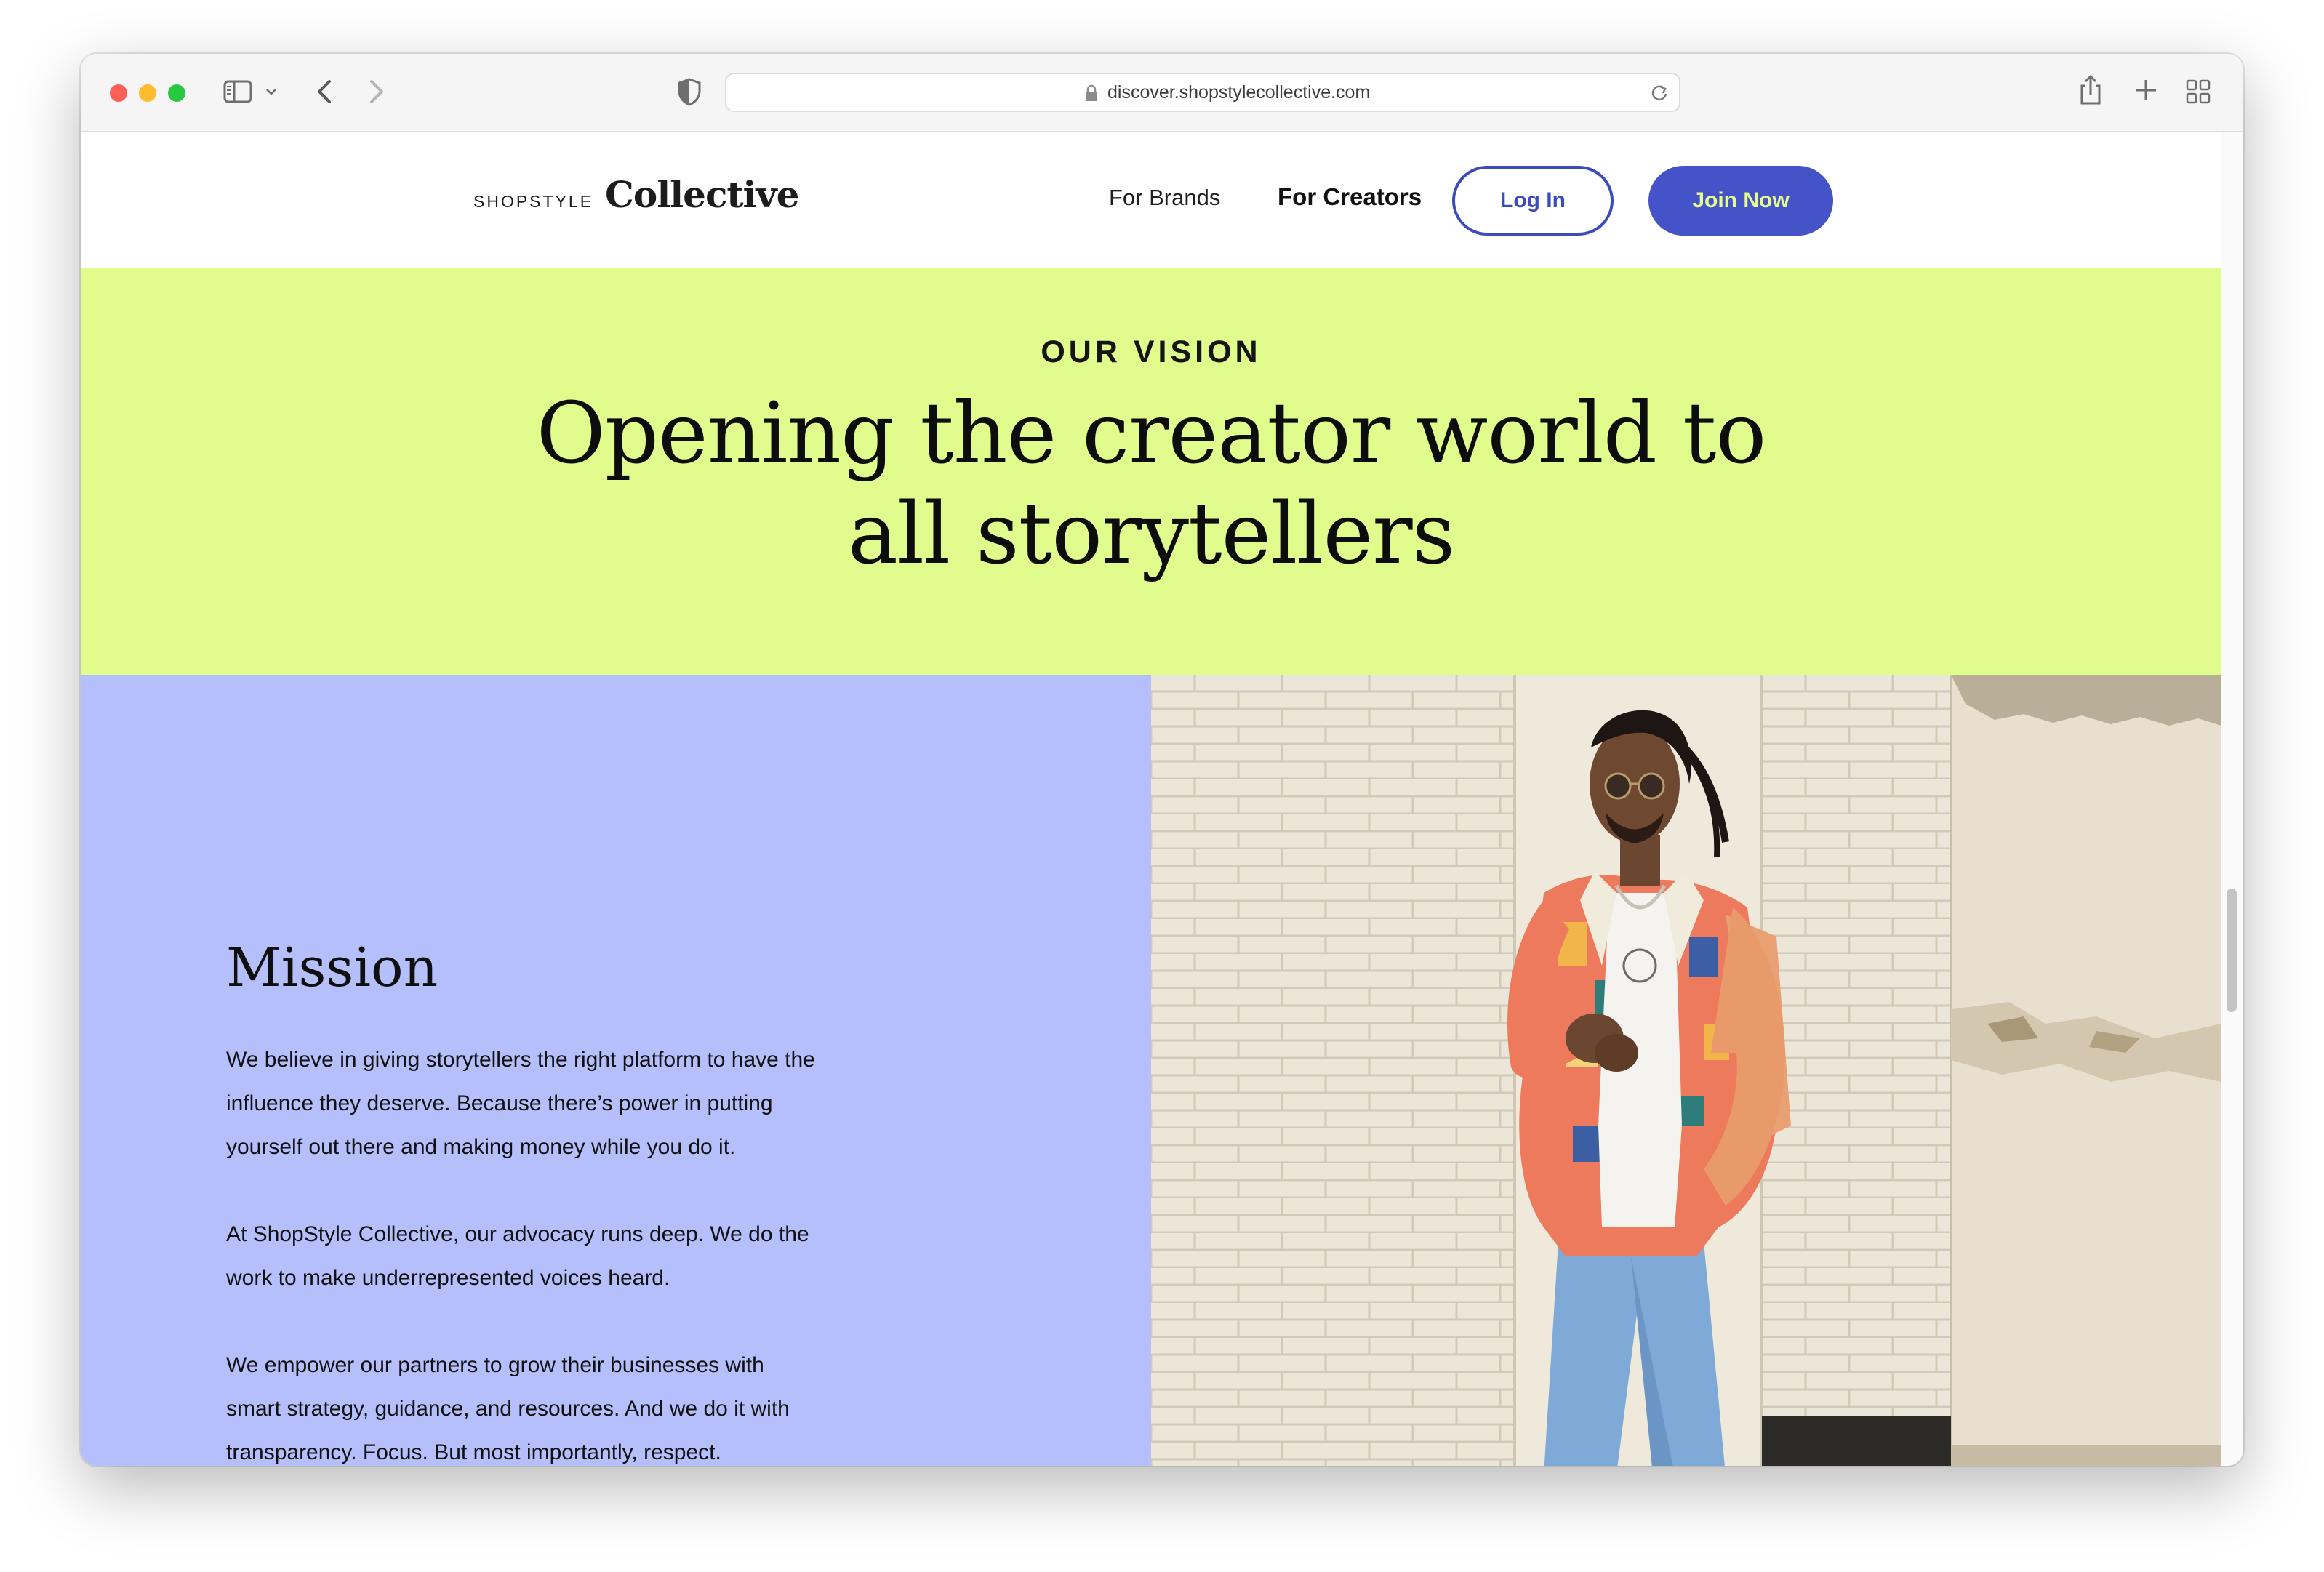 The height and width of the screenshot is (1572, 2324). What do you see at coordinates (237, 92) in the screenshot?
I see `sidebar-icon` at bounding box center [237, 92].